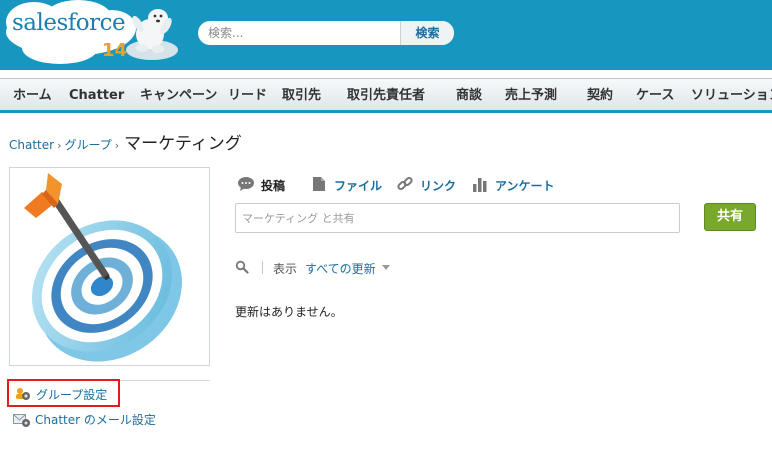  I want to click on tab-cases: ケース, so click(655, 94).